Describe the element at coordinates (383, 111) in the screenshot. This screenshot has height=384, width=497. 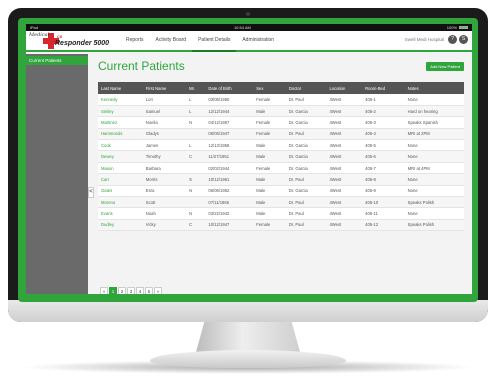
I see `table-cell: 405-2` at that location.